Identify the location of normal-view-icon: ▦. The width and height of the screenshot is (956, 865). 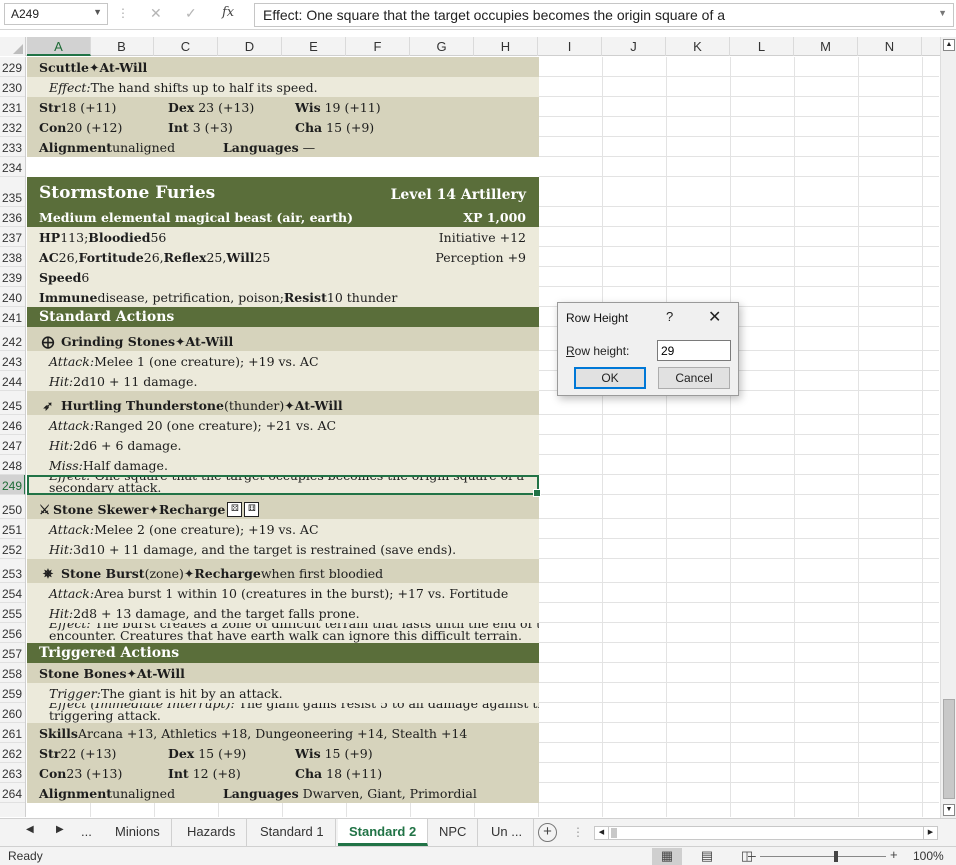
(667, 856).